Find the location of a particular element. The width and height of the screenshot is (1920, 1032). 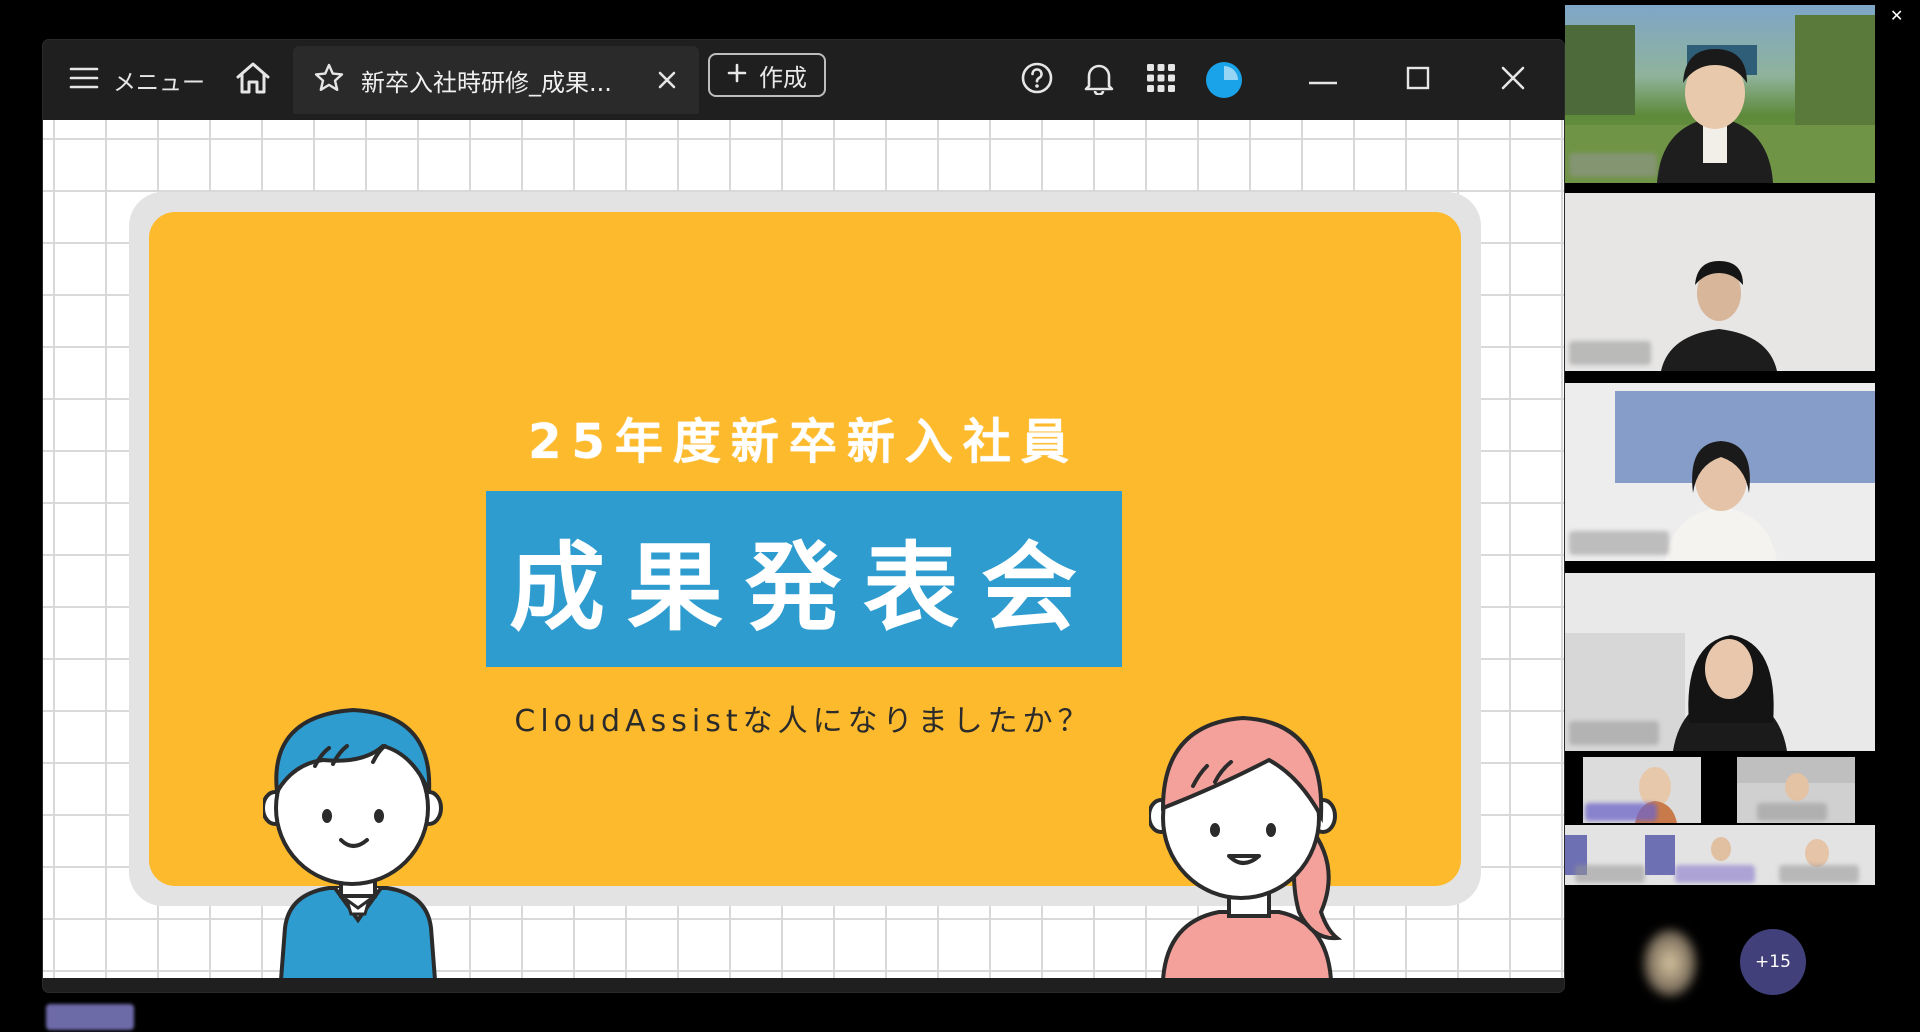

home-button is located at coordinates (253, 80).